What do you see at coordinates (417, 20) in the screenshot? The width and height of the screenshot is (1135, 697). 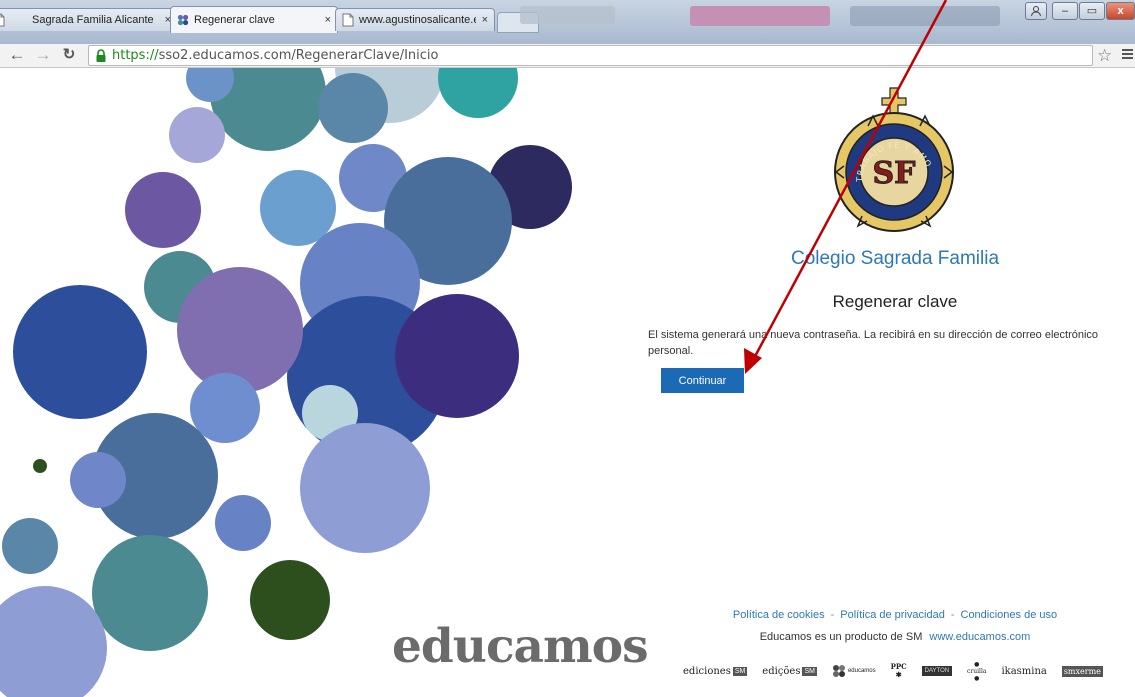 I see `tab-title: www.agustinosalicante.es` at bounding box center [417, 20].